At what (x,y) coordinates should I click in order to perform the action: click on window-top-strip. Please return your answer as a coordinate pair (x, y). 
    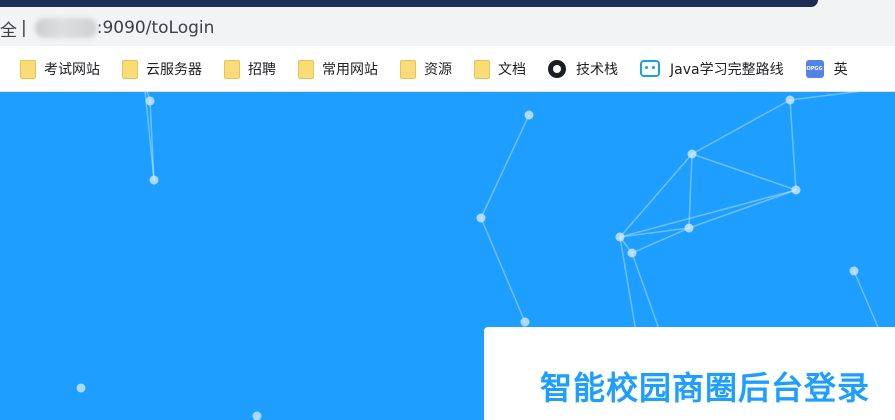
    Looking at the image, I should click on (447, 5).